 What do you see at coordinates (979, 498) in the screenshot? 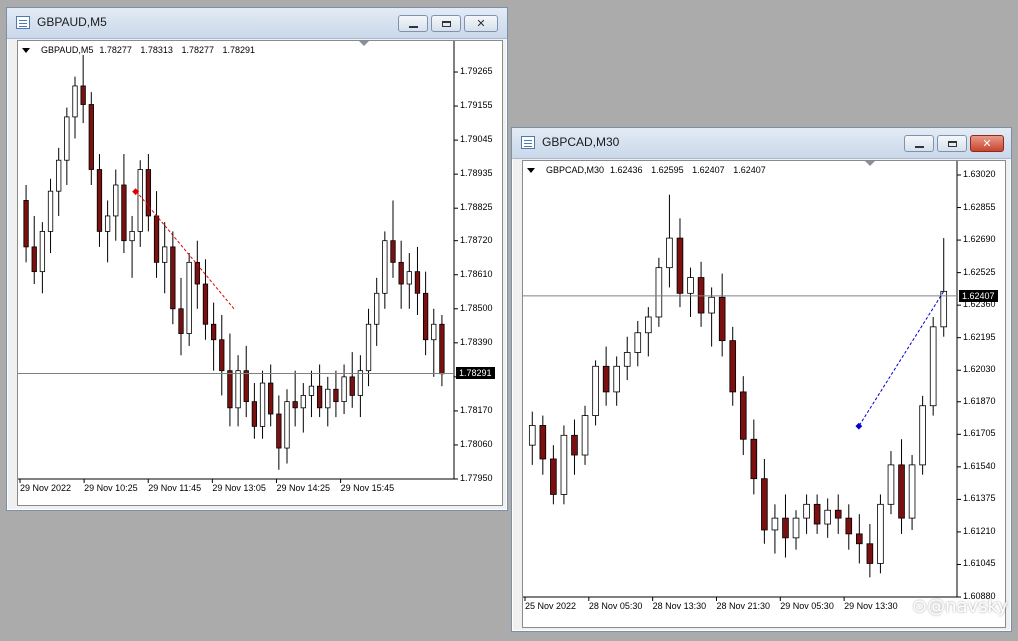
I see `price-scale-label: 1.61375` at bounding box center [979, 498].